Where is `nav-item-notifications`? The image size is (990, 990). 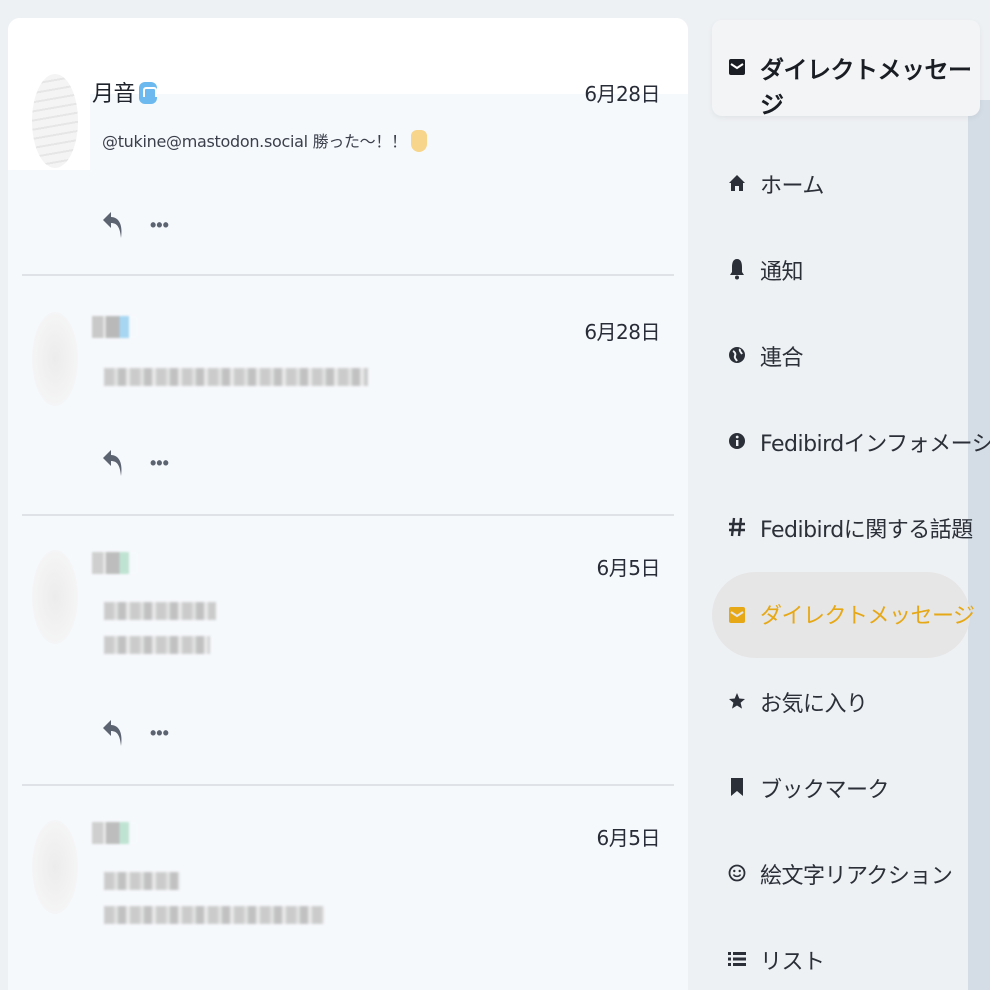
nav-item-notifications is located at coordinates (841, 269).